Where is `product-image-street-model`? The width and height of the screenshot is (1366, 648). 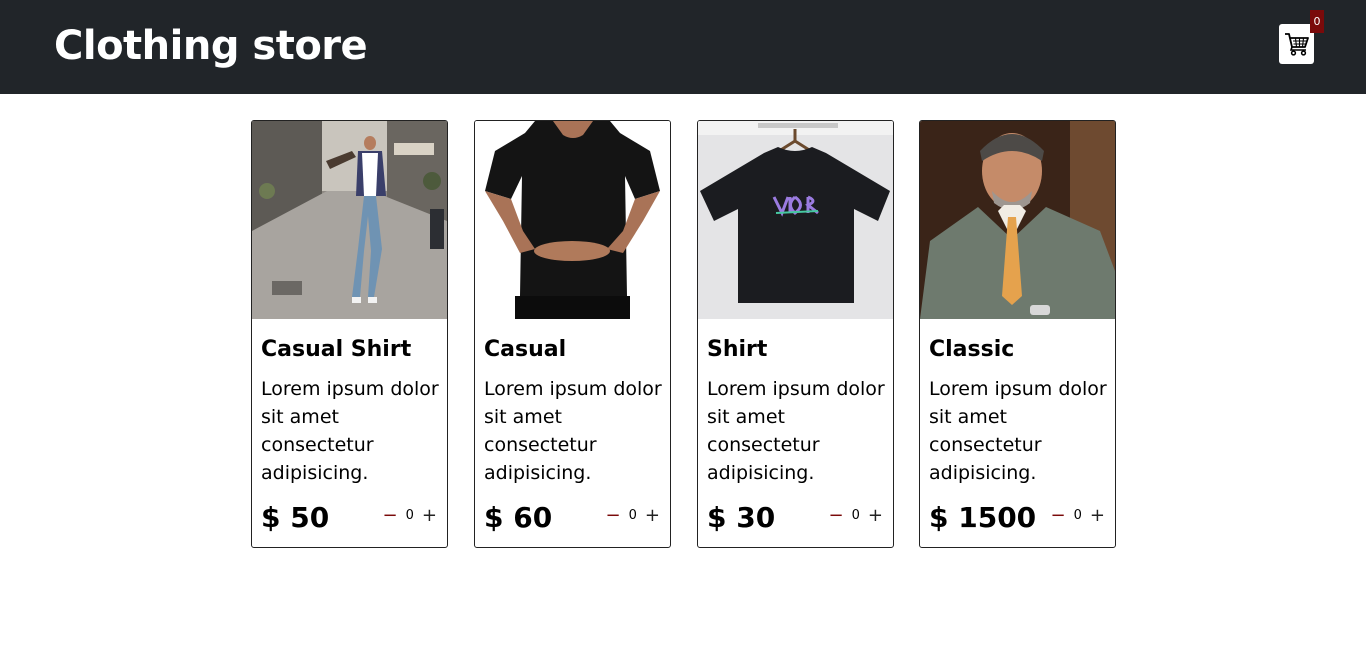
product-image-street-model is located at coordinates (349, 220).